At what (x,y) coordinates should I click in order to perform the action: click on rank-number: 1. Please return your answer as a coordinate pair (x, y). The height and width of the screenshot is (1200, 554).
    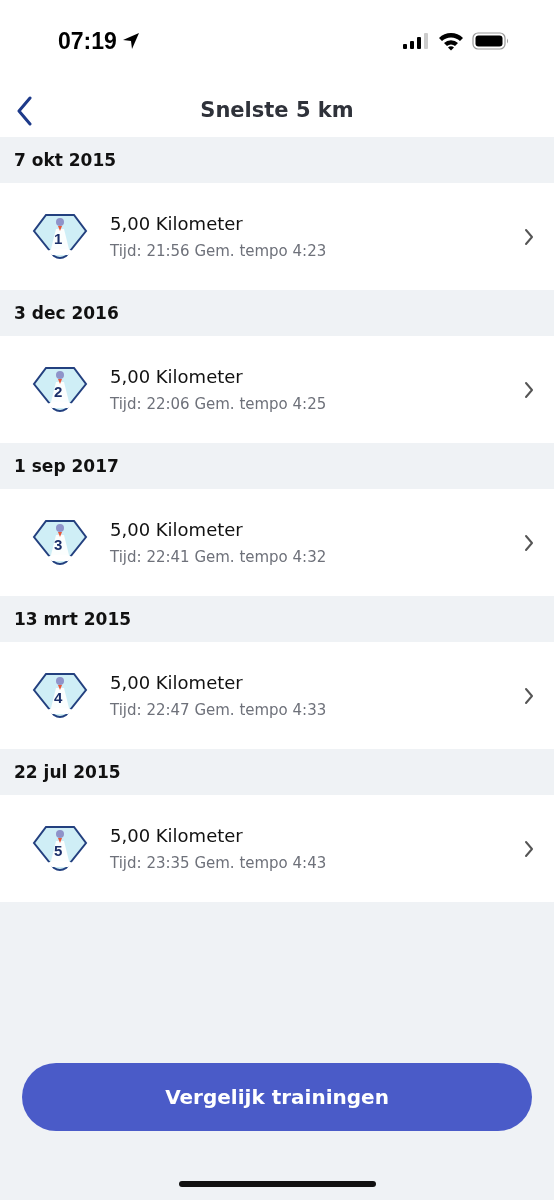
    Looking at the image, I should click on (58, 238).